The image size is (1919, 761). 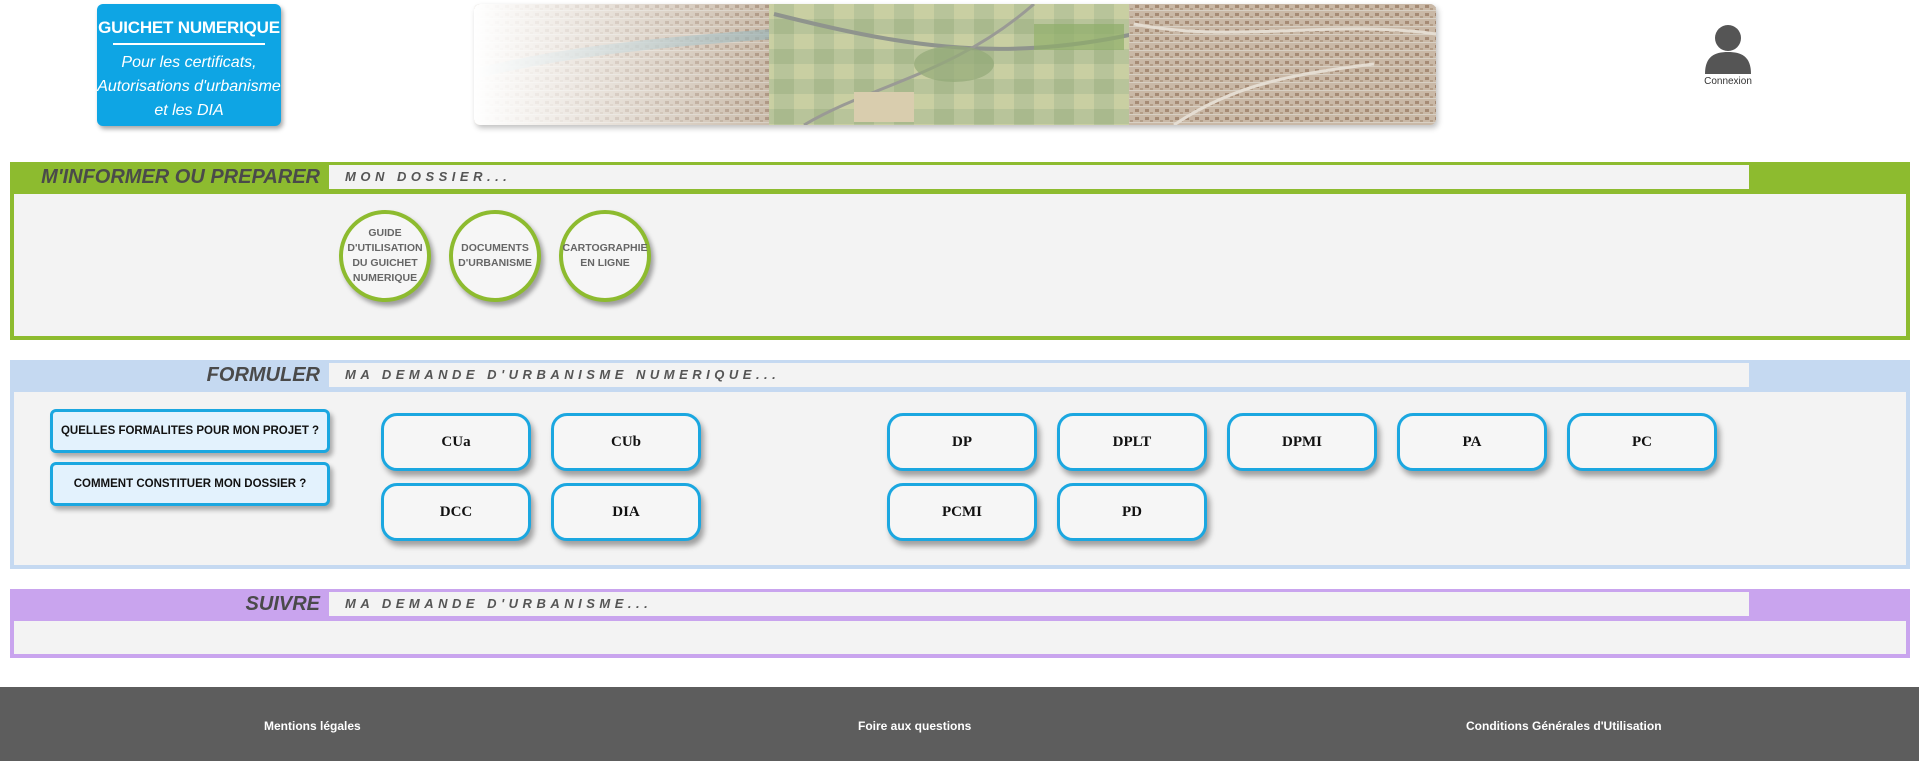 I want to click on form-dia-button: DIA, so click(x=626, y=512).